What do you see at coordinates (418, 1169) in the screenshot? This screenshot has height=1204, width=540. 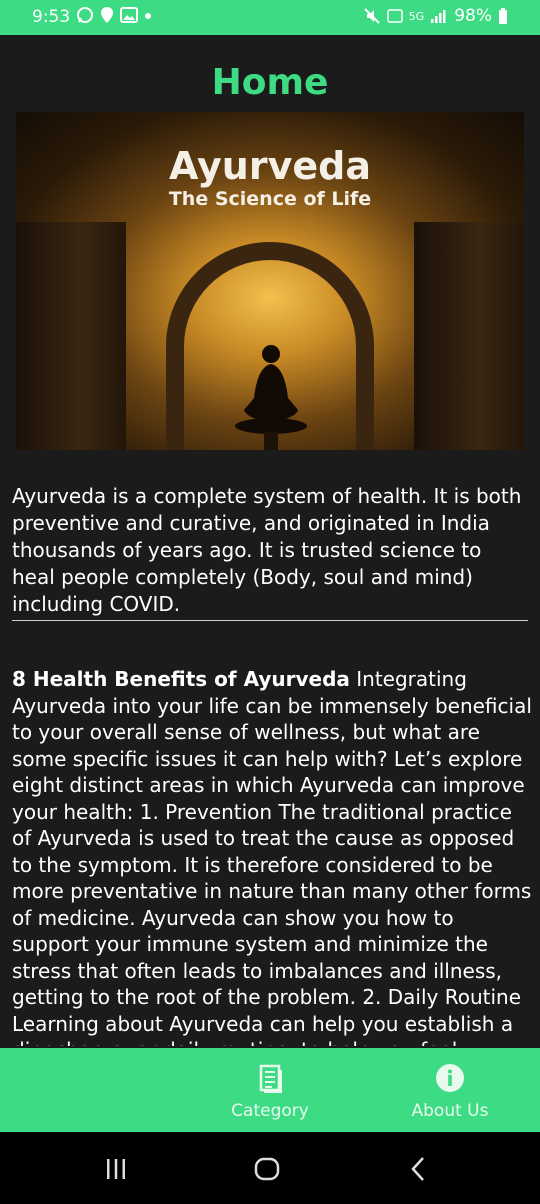 I see `back-icon` at bounding box center [418, 1169].